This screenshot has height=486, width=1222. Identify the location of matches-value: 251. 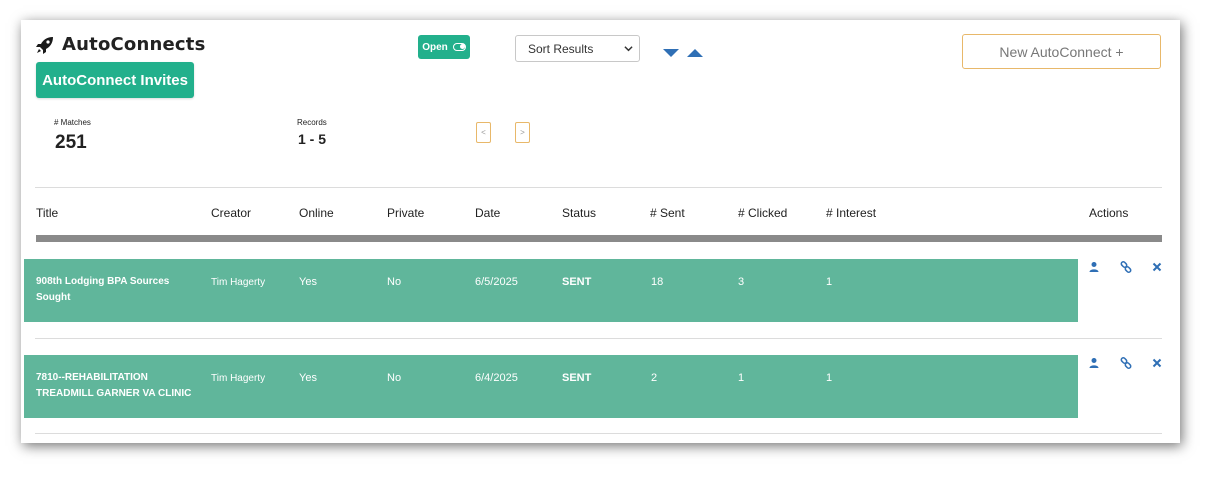
(71, 142).